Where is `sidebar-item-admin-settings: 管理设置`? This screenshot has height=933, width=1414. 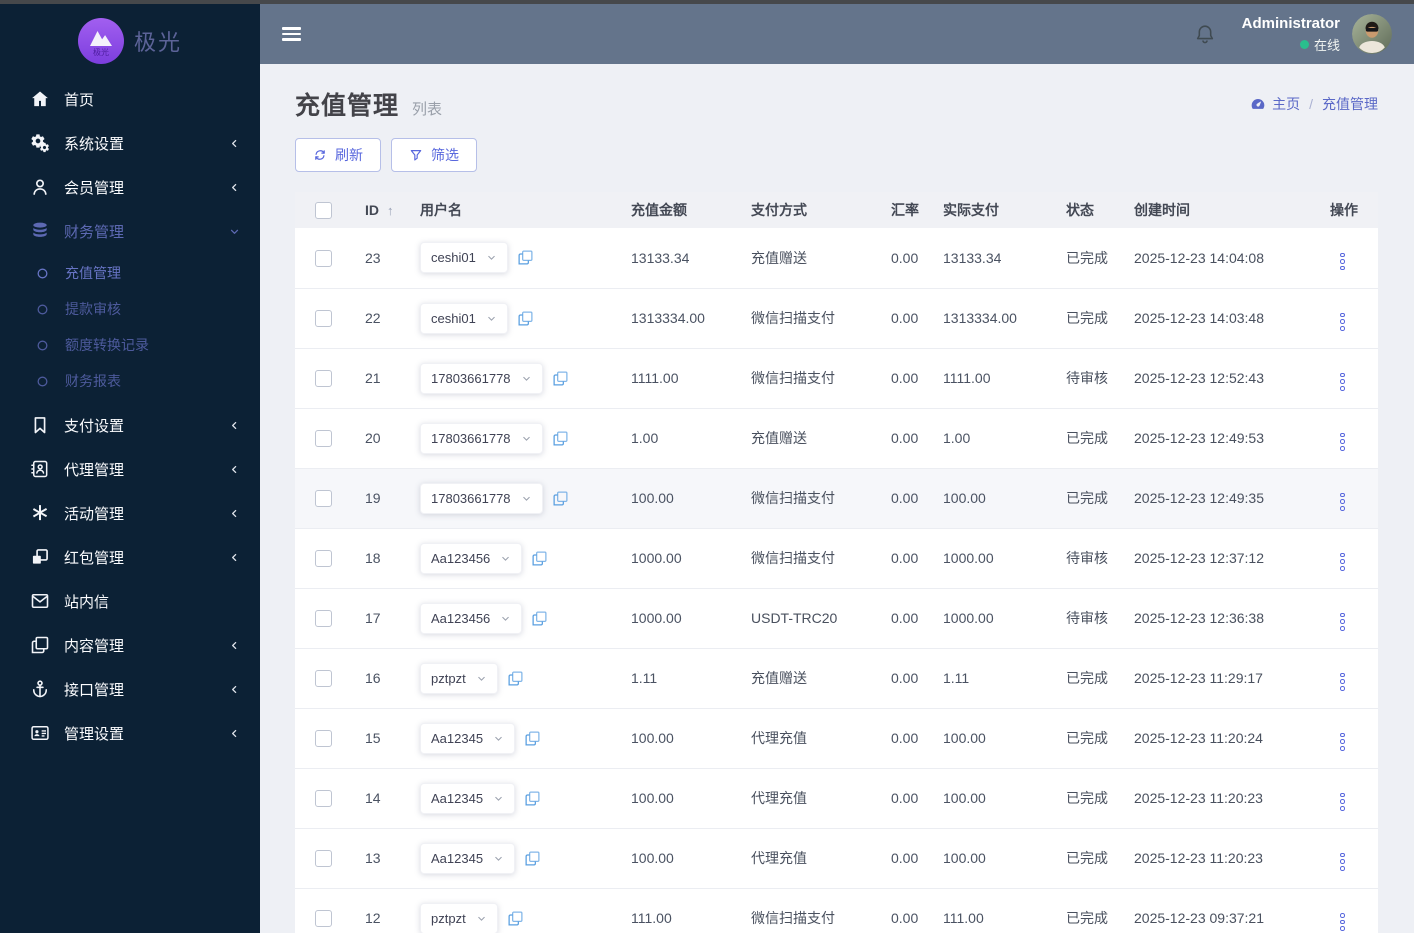
sidebar-item-admin-settings: 管理设置 is located at coordinates (130, 733).